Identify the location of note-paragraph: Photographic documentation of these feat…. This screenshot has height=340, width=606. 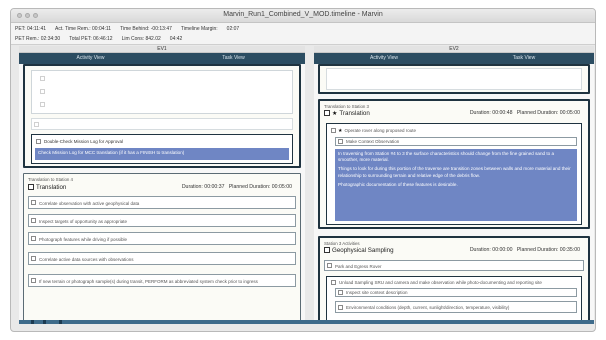
(398, 184).